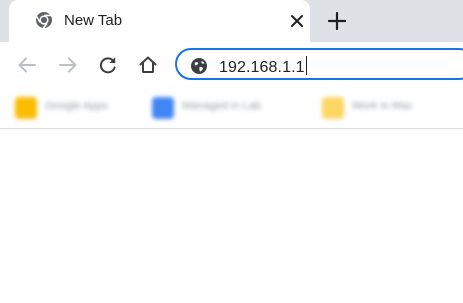 This screenshot has height=303, width=463. What do you see at coordinates (199, 66) in the screenshot?
I see `globe-icon` at bounding box center [199, 66].